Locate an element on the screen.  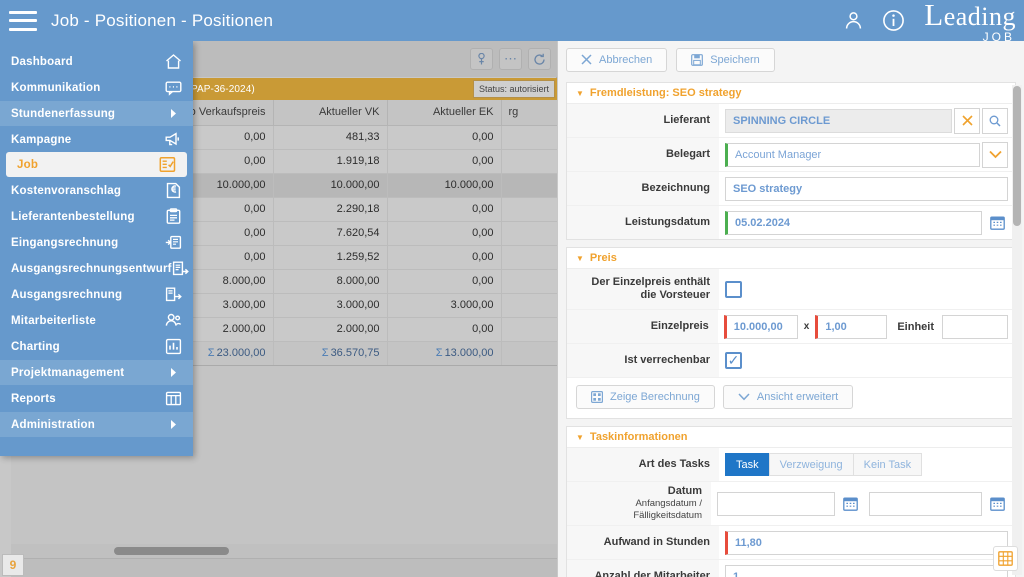
control-lieferant: SPINNING CIRCLE is located at coordinates (867, 120).